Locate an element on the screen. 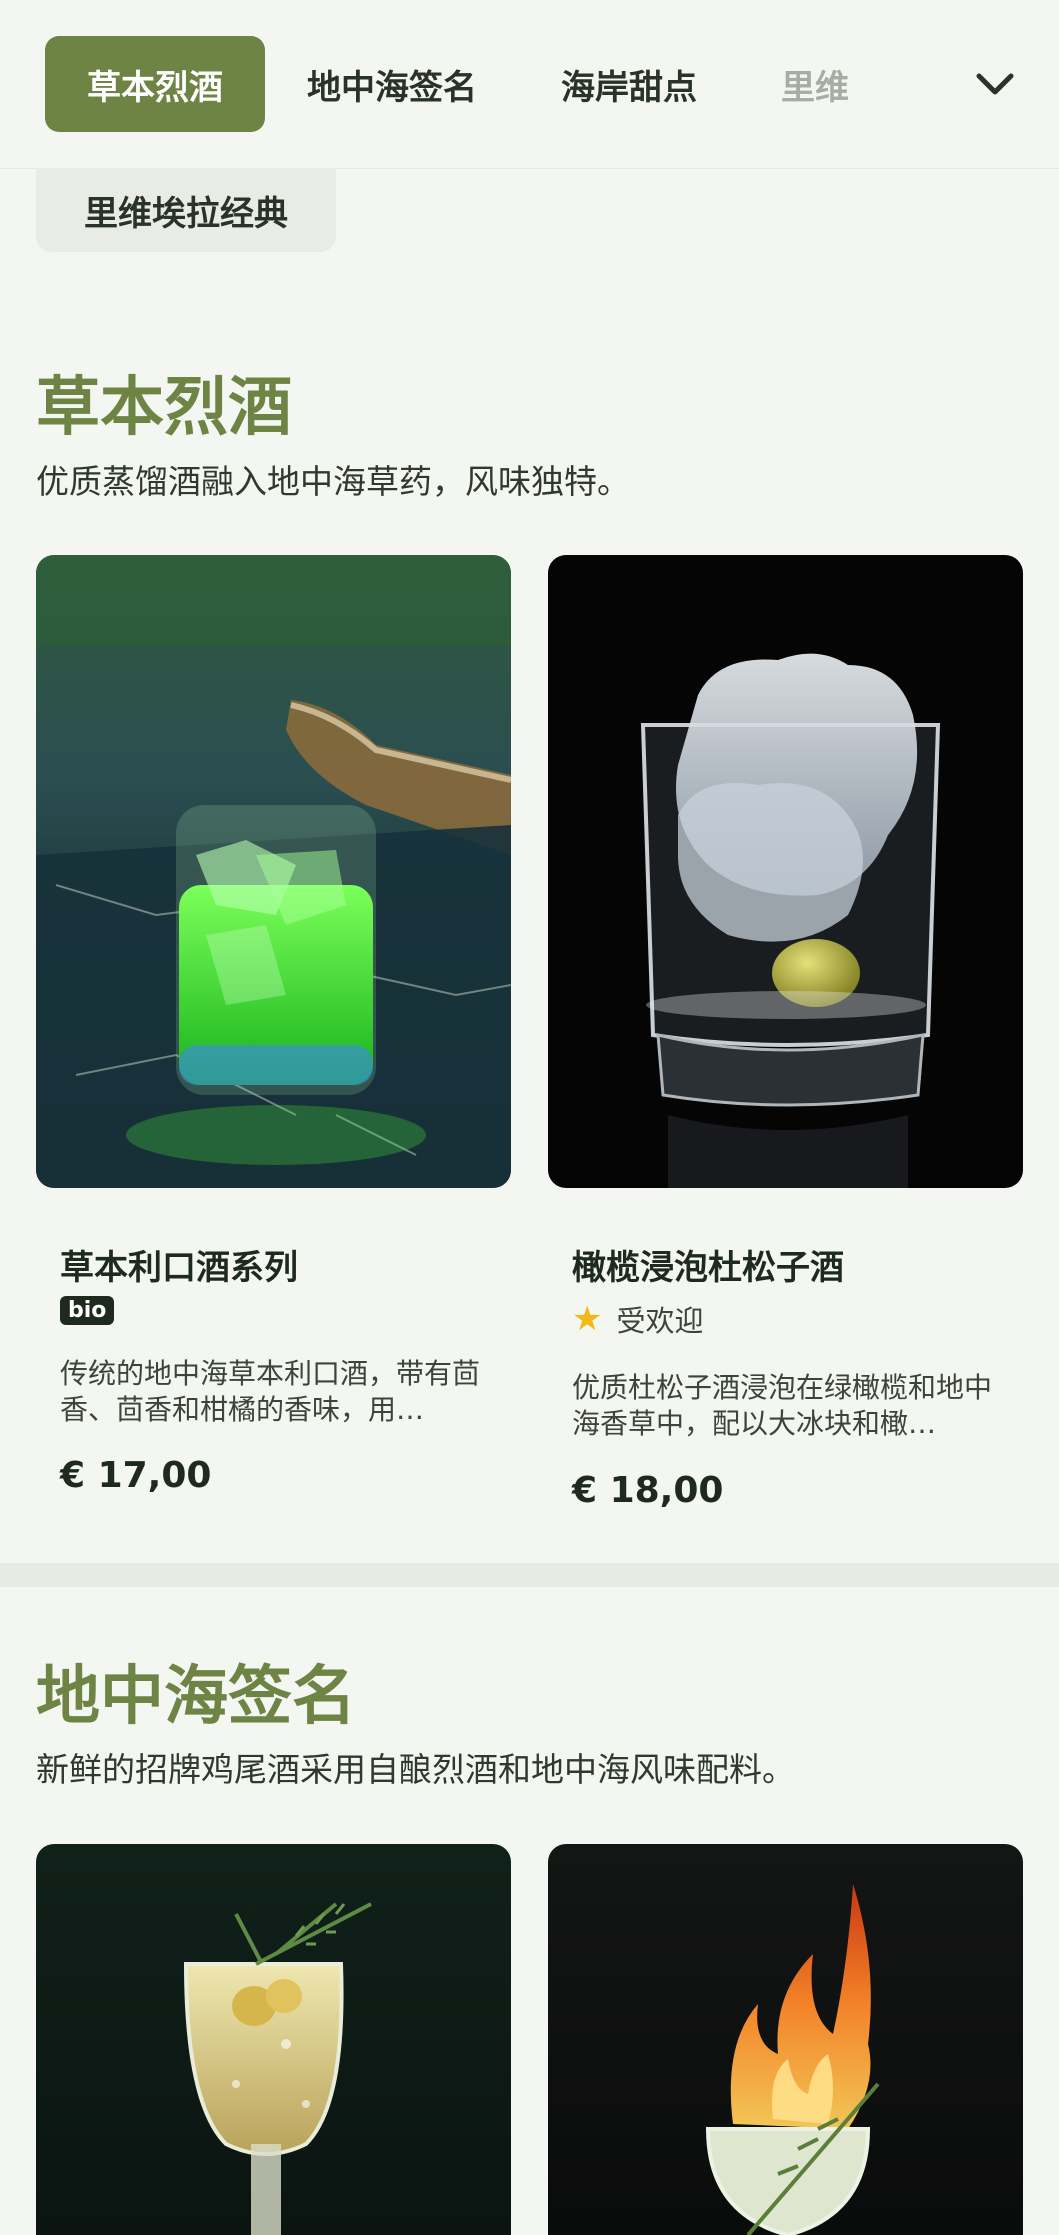  star-icon: ★ is located at coordinates (587, 1319).